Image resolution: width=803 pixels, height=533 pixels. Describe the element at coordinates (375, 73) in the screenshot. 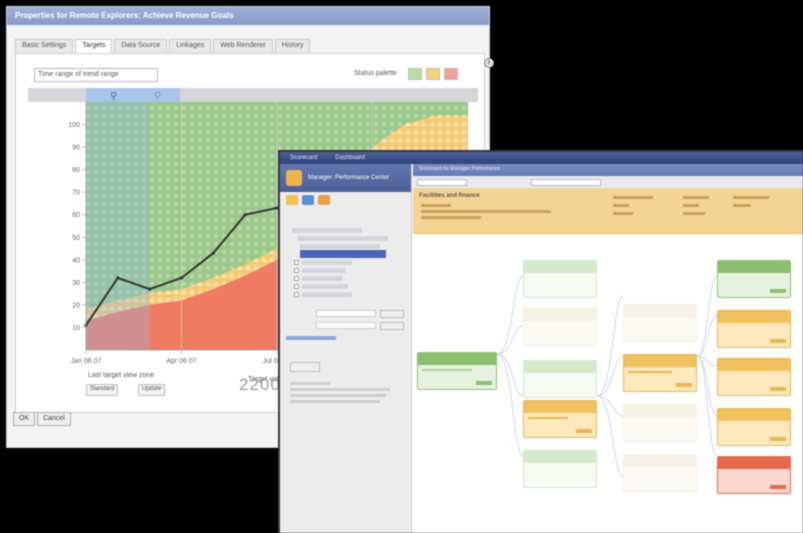

I see `status-palette-label: Status palette` at that location.